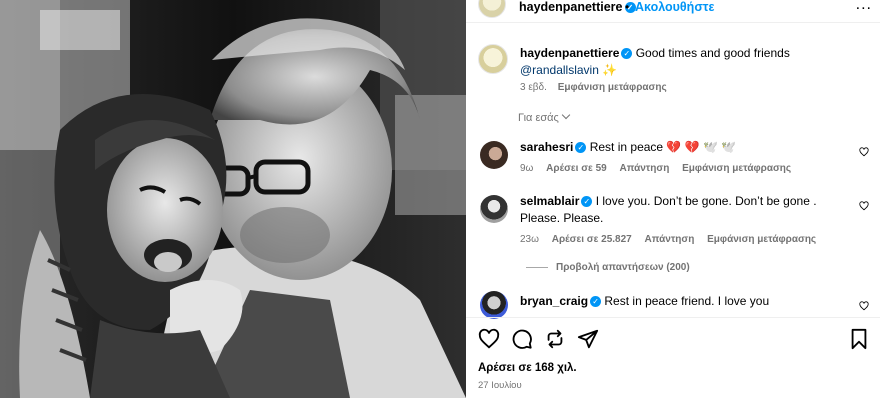 The height and width of the screenshot is (398, 880). Describe the element at coordinates (673, 22) in the screenshot. I see `header-divider` at that location.